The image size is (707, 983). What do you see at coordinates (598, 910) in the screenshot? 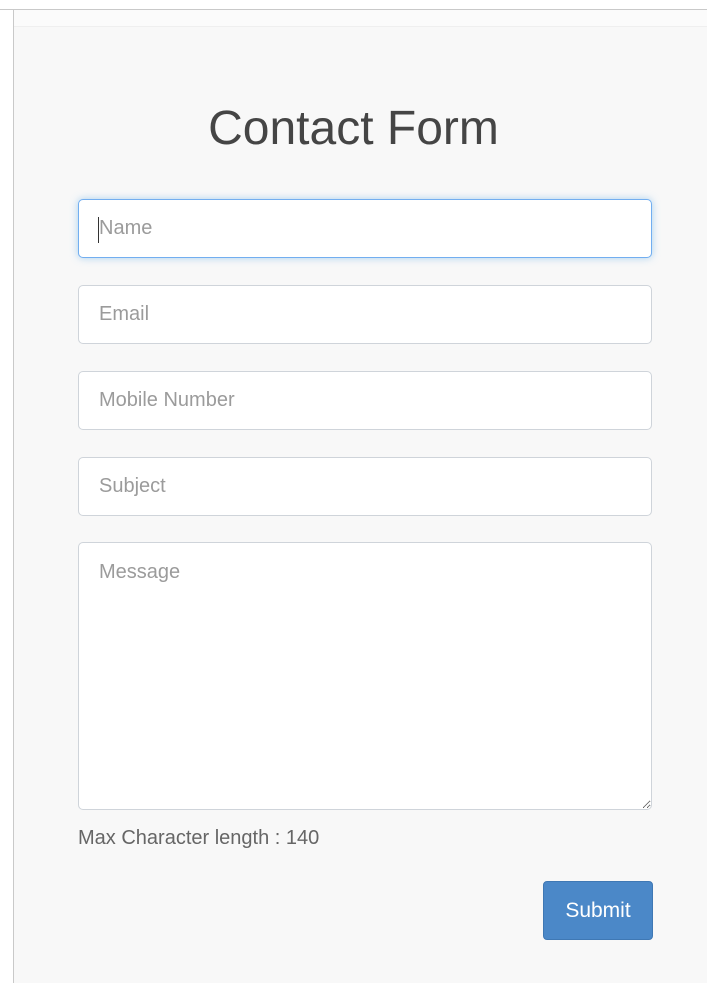
I see `submit-button: Submit` at bounding box center [598, 910].